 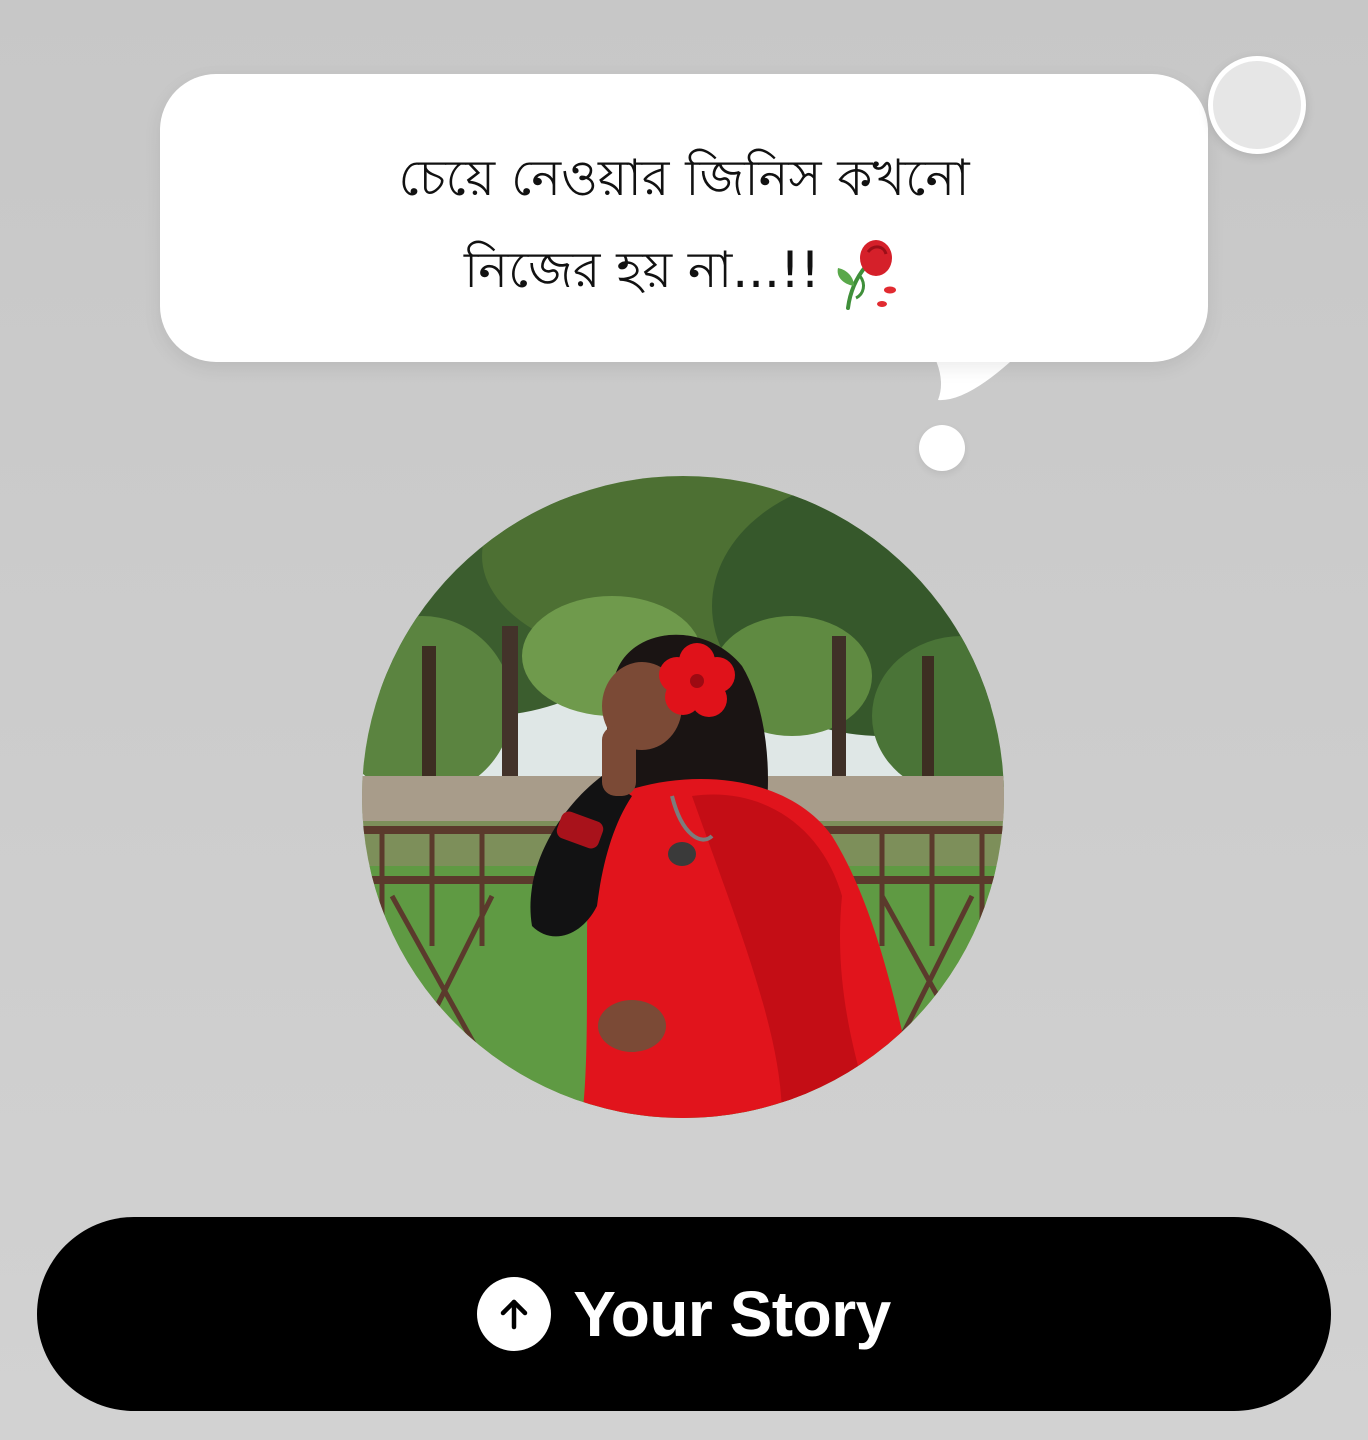 What do you see at coordinates (732, 1314) in the screenshot?
I see `your-story-label: Your Story` at bounding box center [732, 1314].